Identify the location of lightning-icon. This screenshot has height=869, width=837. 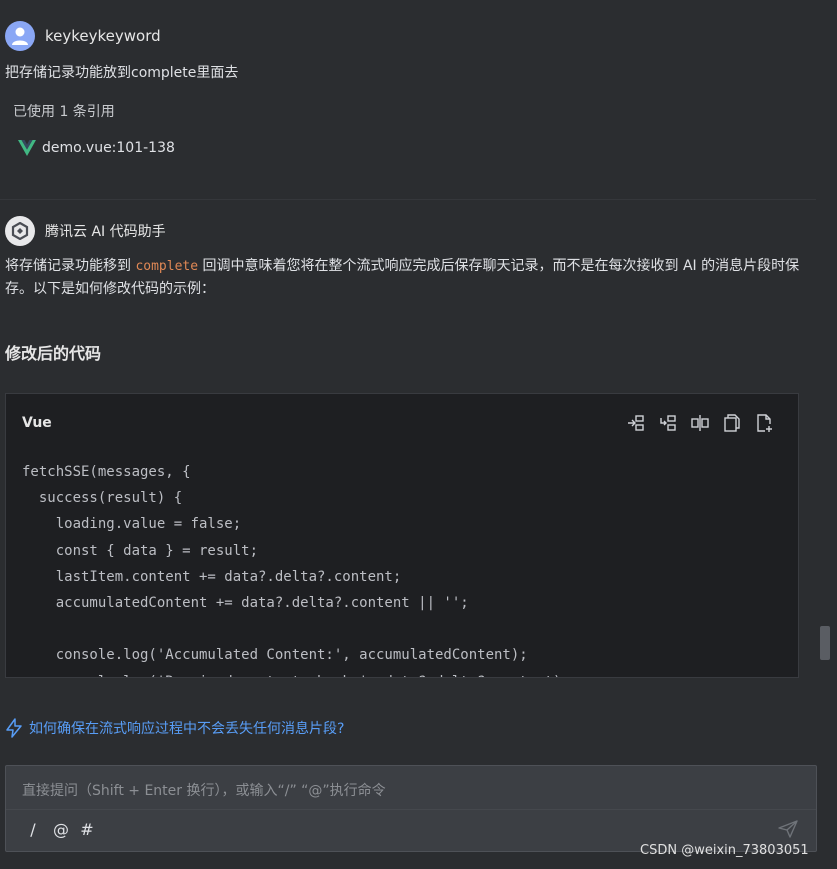
(14, 728).